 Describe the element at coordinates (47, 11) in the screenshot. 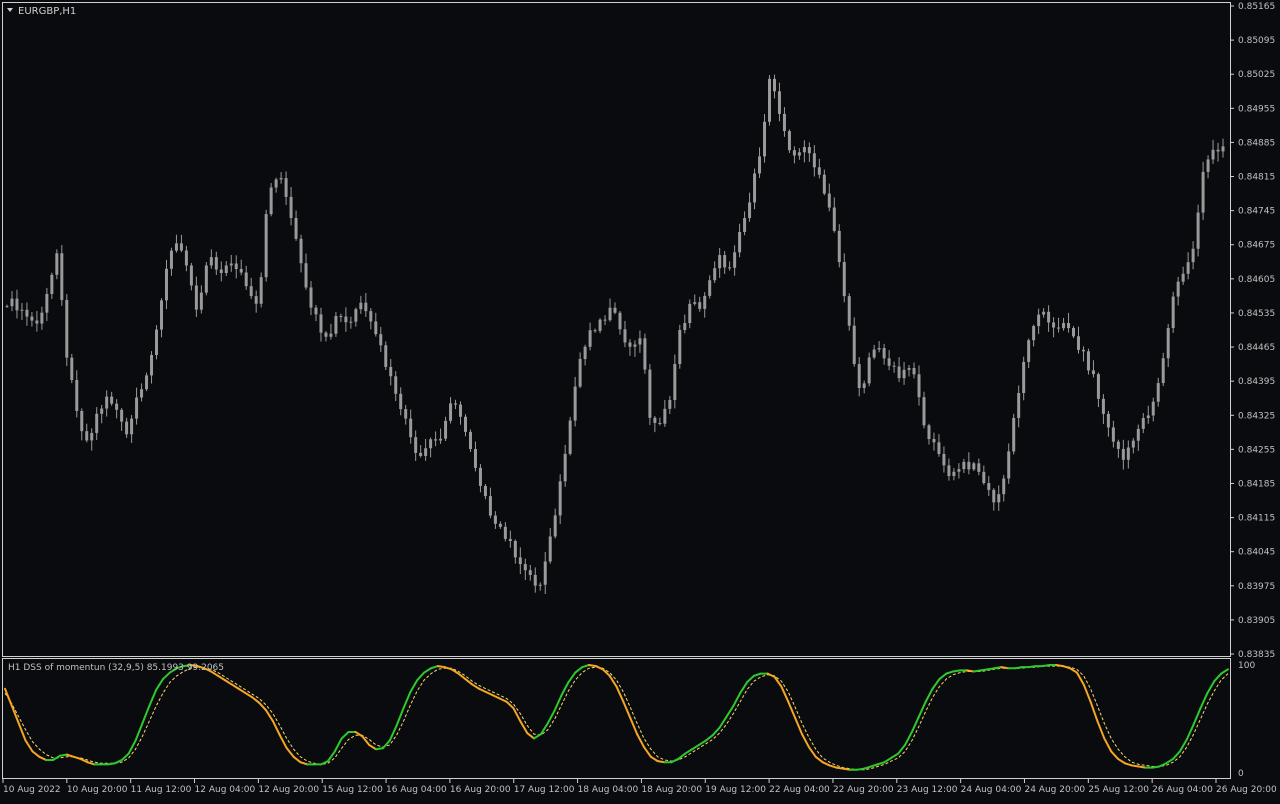

I see `symbol-label: EURGBP,H1` at that location.